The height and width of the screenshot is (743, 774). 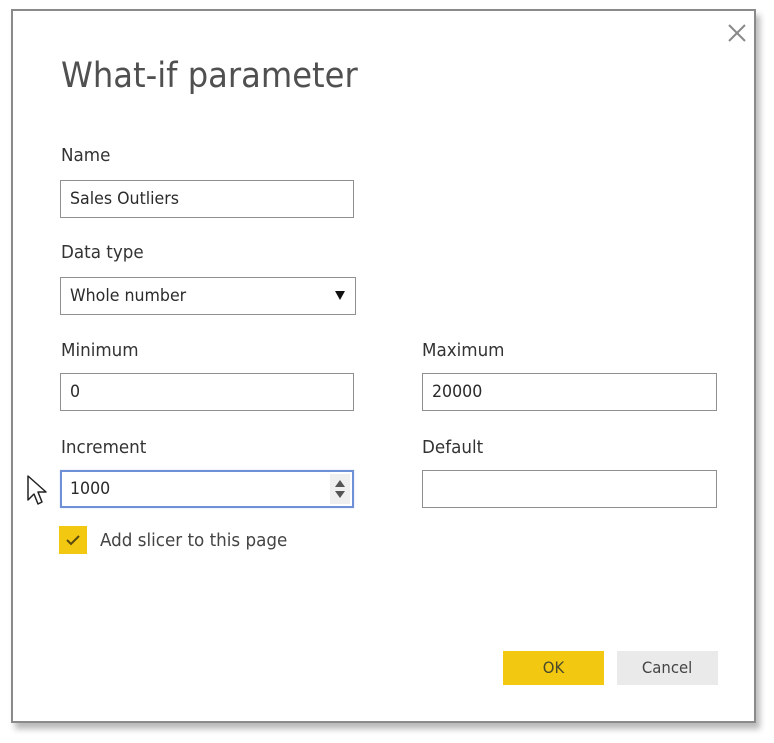 I want to click on cancel-button: Cancel, so click(x=667, y=668).